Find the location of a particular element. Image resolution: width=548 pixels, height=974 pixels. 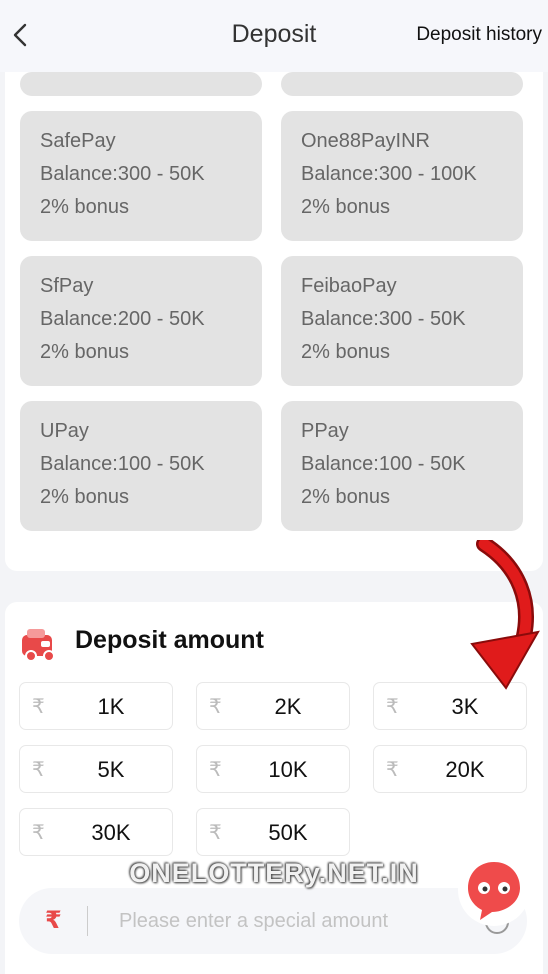

channel-card: One88PayINR Balance:300 - 100K 2% bonus is located at coordinates (402, 176).